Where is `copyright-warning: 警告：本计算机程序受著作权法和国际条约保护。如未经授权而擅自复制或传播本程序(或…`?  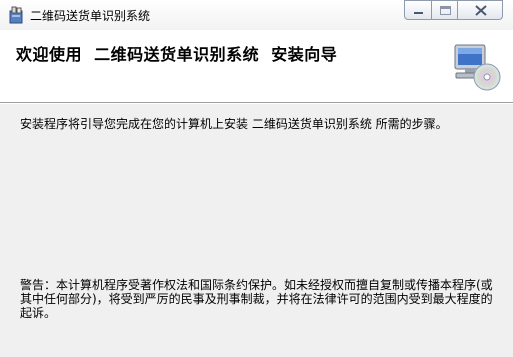
copyright-warning: 警告：本计算机程序受著作权法和国际条约保护。如未经授权而擅自复制或传播本程序(或… is located at coordinates (256, 299).